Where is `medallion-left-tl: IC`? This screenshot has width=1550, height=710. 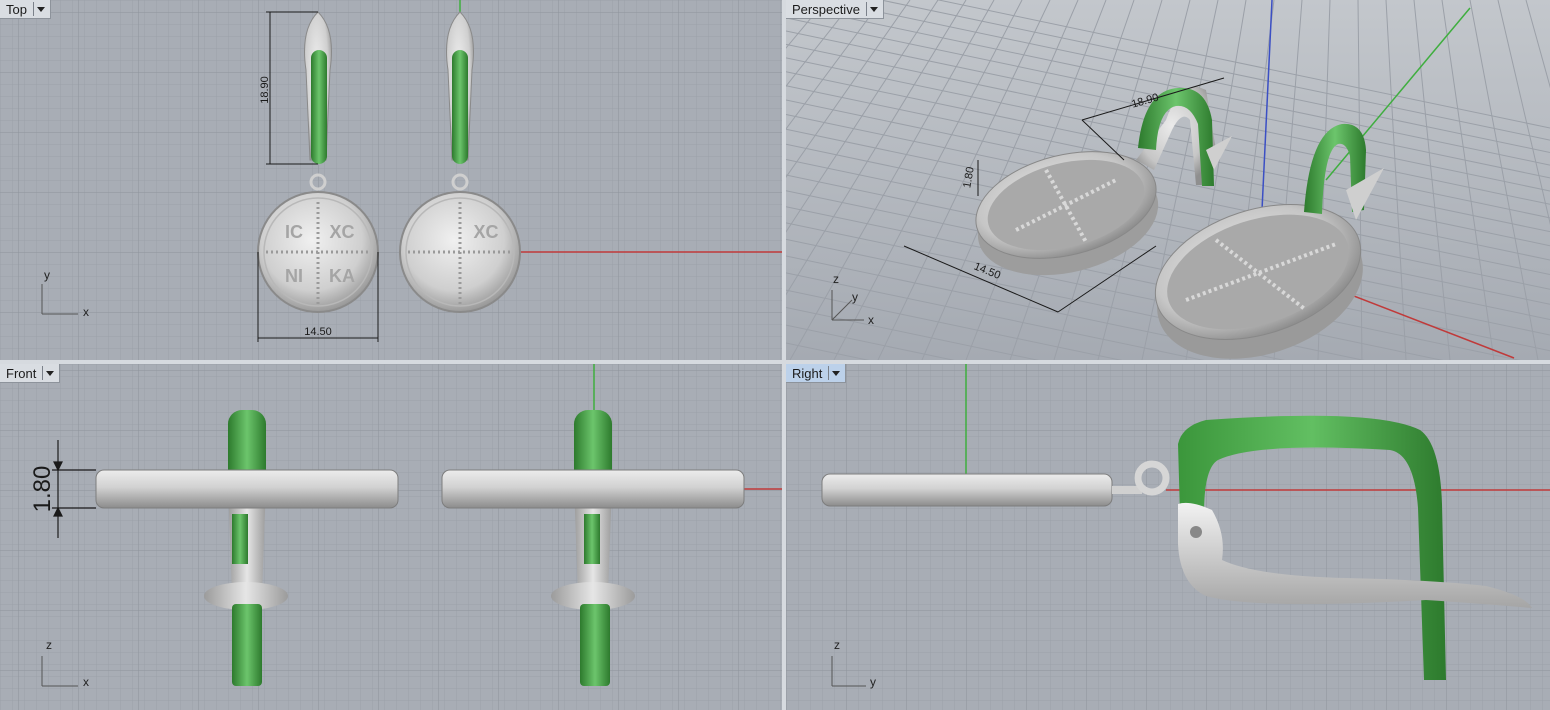
medallion-left-tl: IC is located at coordinates (294, 232).